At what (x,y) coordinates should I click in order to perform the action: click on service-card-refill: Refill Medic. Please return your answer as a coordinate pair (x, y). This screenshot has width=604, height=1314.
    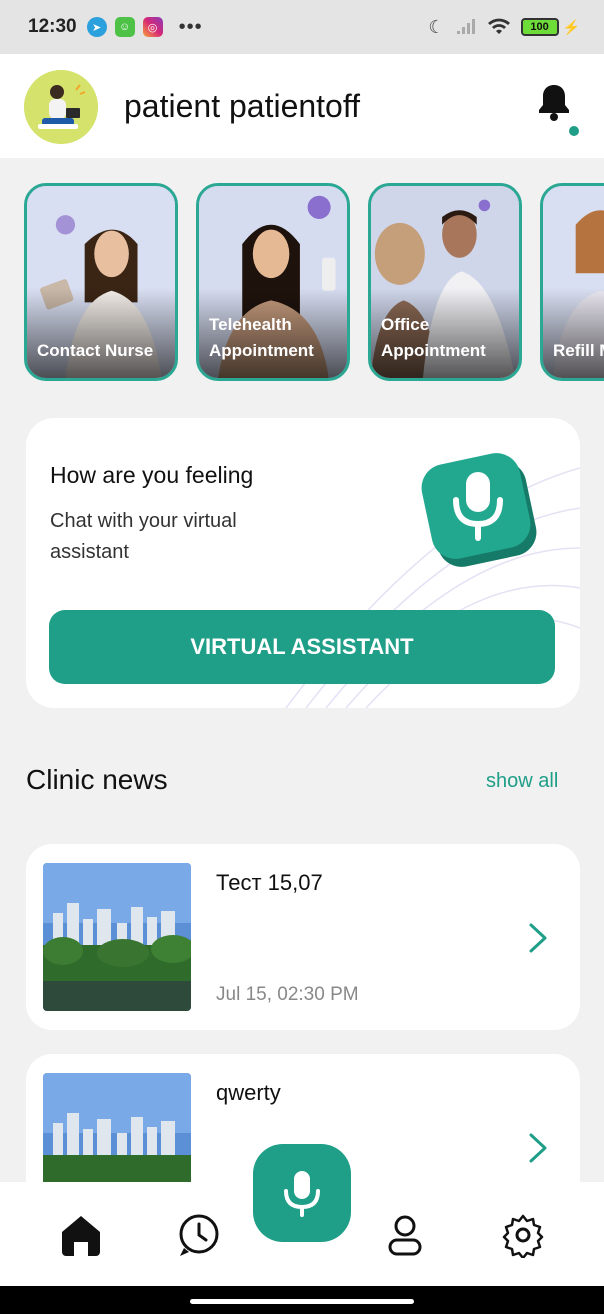
    Looking at the image, I should click on (572, 282).